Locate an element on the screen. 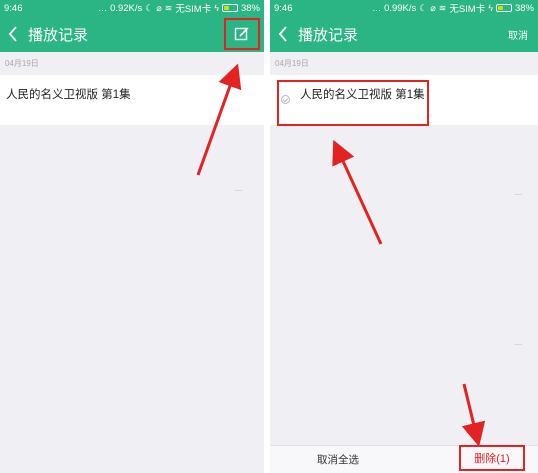 This screenshot has width=538, height=473. bottom-action-bar: 取消全选 删除(1) is located at coordinates (404, 459).